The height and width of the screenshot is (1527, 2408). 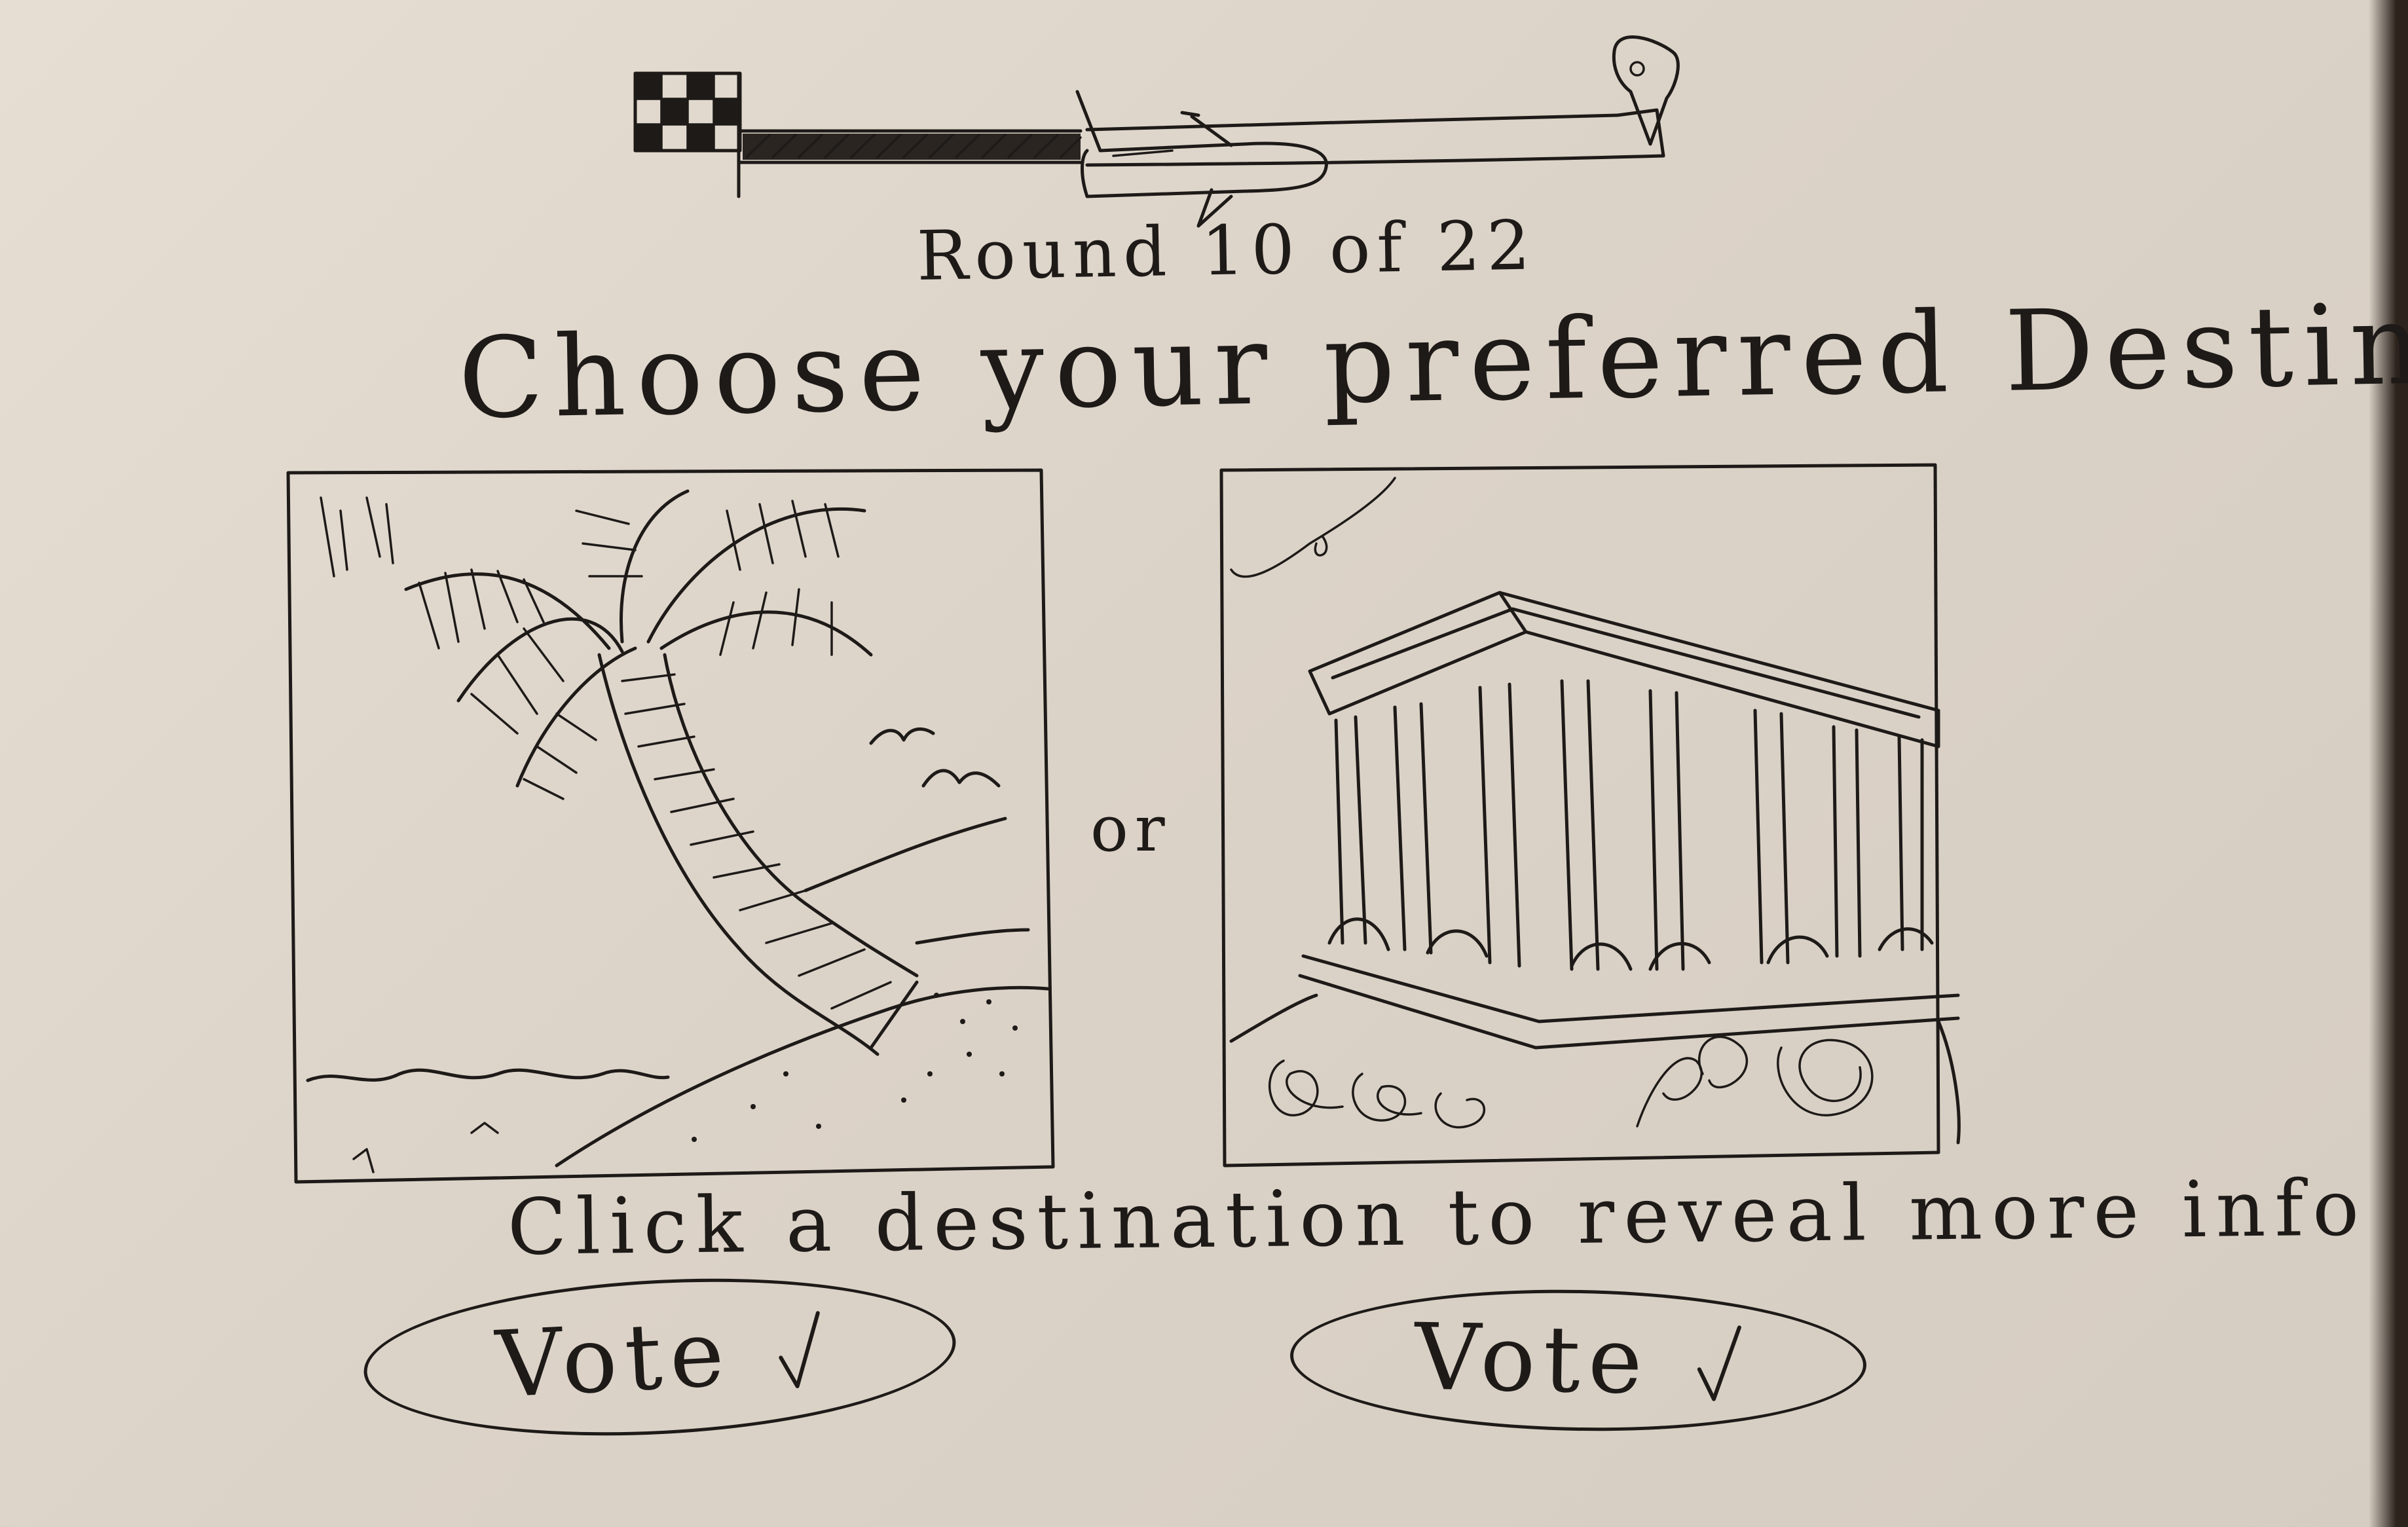 What do you see at coordinates (672, 826) in the screenshot?
I see `destination-card-beach` at bounding box center [672, 826].